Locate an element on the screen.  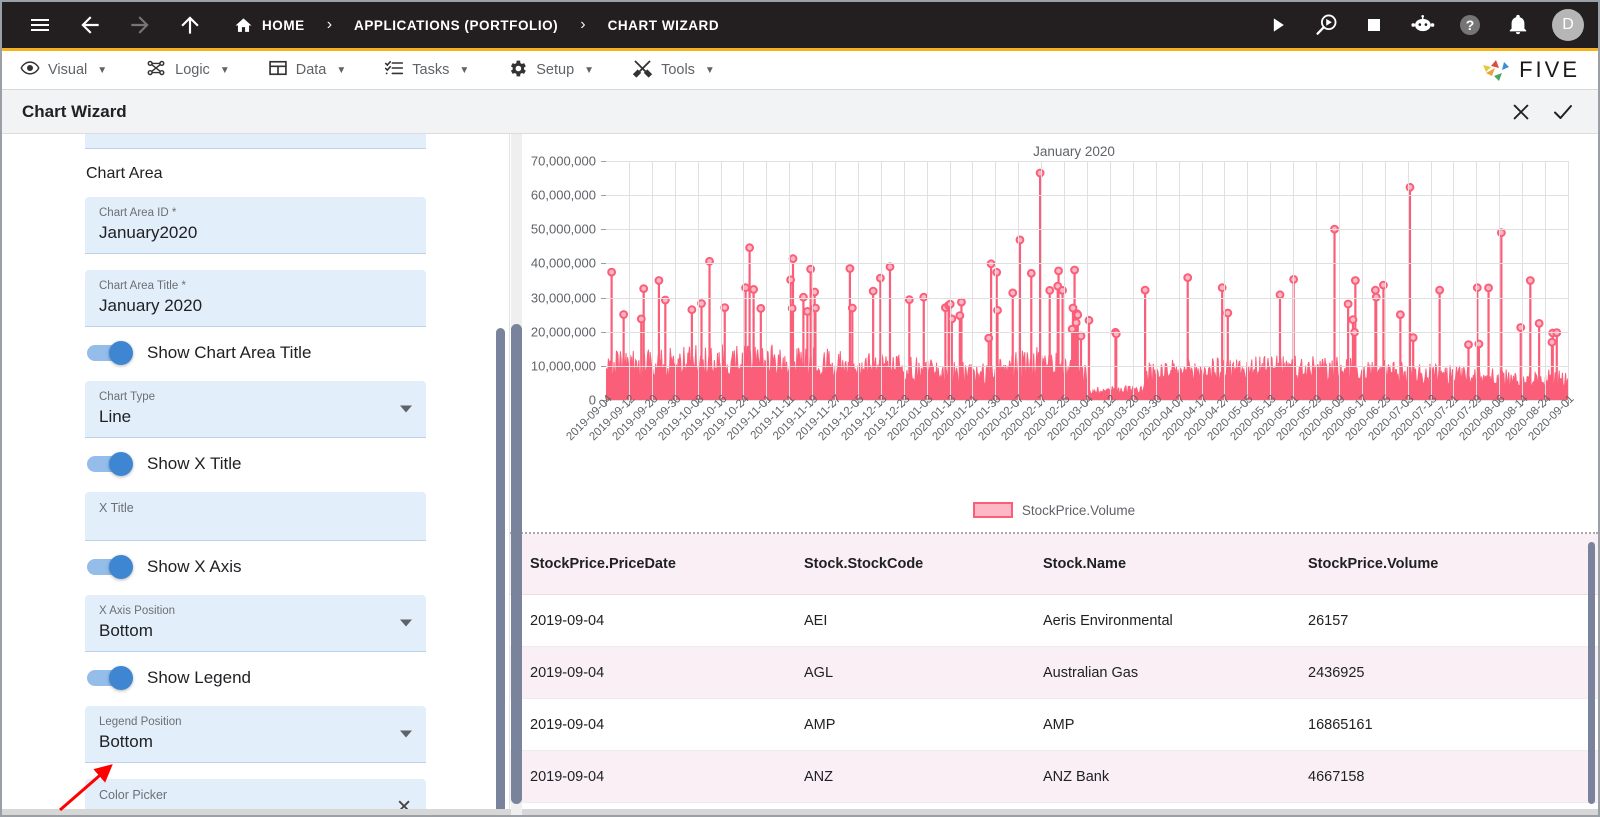
chat-bot-icon is located at coordinates (1422, 25).